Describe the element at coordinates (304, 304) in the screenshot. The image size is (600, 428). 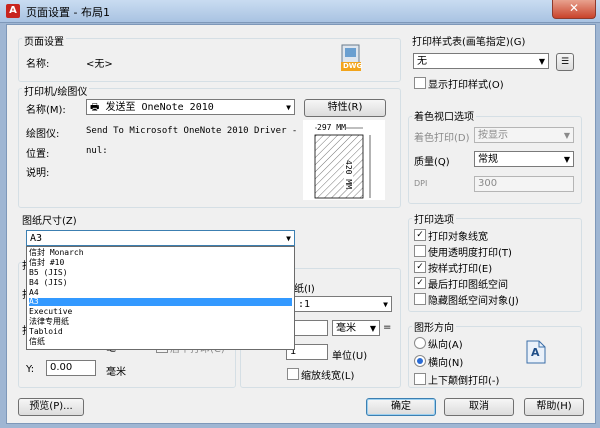
I see `scale-value: :1` at that location.